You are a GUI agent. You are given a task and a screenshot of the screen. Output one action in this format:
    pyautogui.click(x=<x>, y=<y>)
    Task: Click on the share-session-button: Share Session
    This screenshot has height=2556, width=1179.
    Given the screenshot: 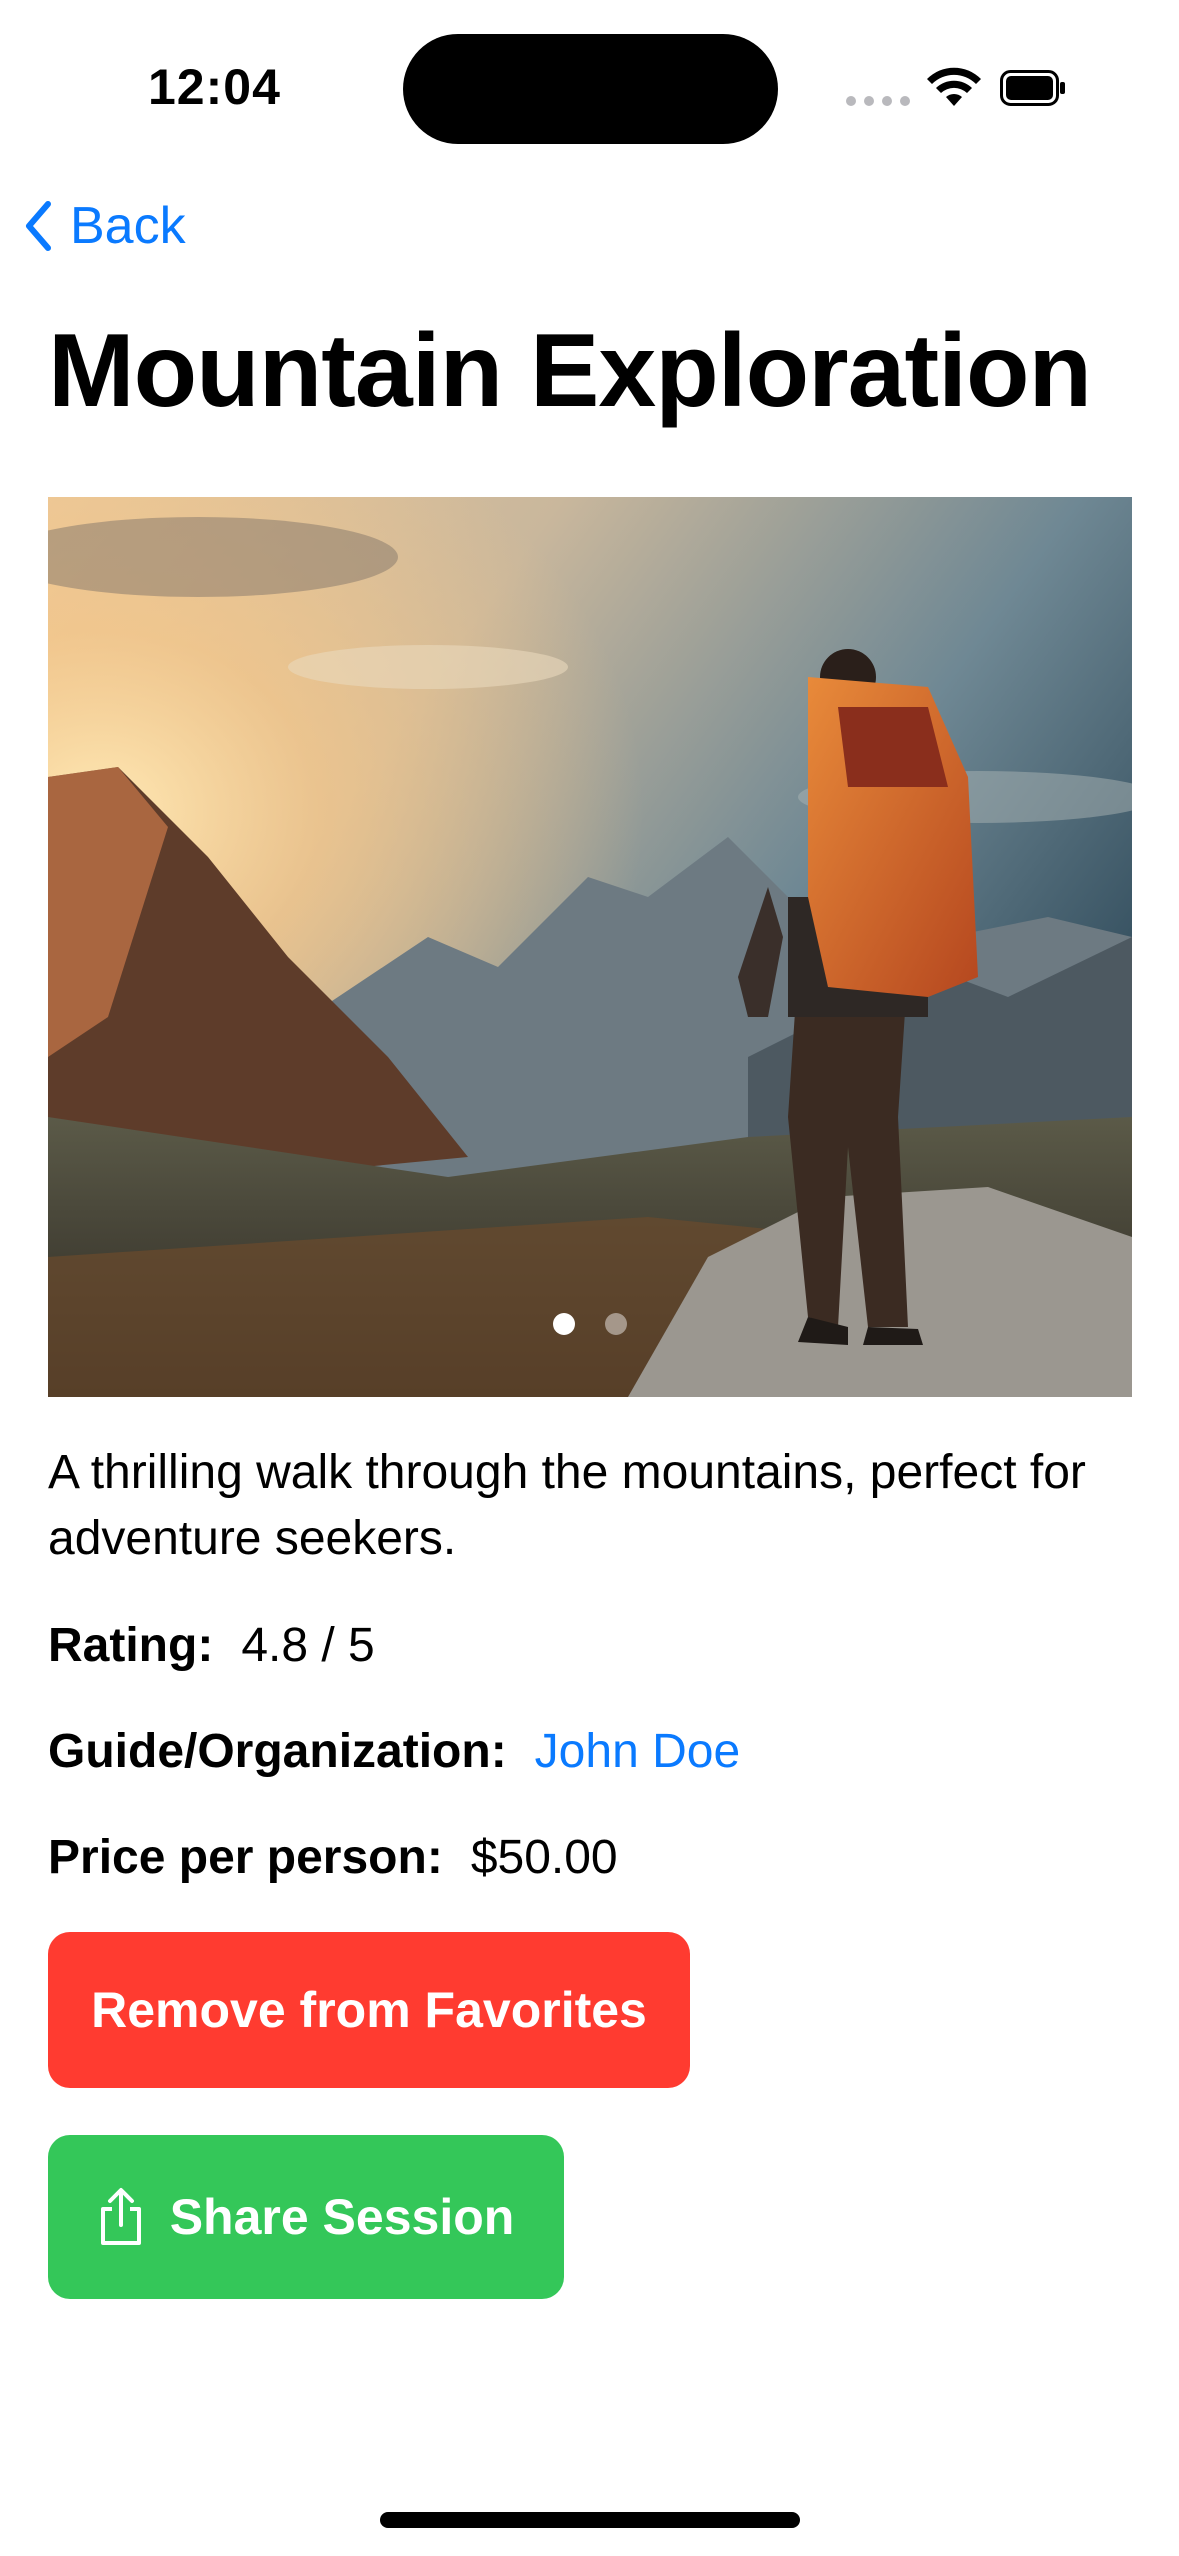 What is the action you would take?
    pyautogui.click(x=306, y=2217)
    